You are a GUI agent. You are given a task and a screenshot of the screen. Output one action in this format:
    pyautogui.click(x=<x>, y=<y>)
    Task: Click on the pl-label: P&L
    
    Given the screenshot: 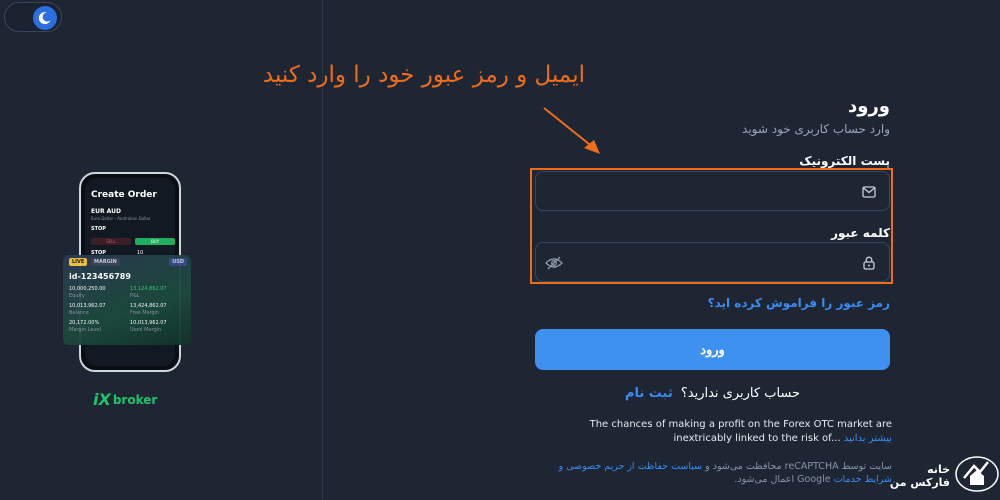 What is the action you would take?
    pyautogui.click(x=135, y=296)
    